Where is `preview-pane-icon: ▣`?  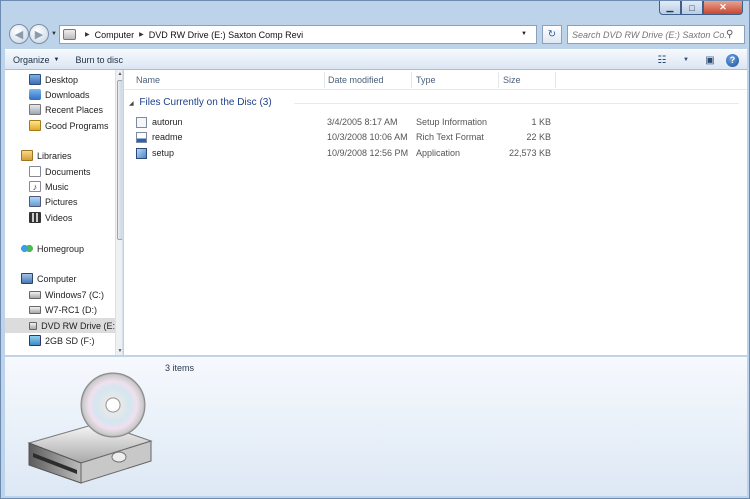 preview-pane-icon: ▣ is located at coordinates (710, 60).